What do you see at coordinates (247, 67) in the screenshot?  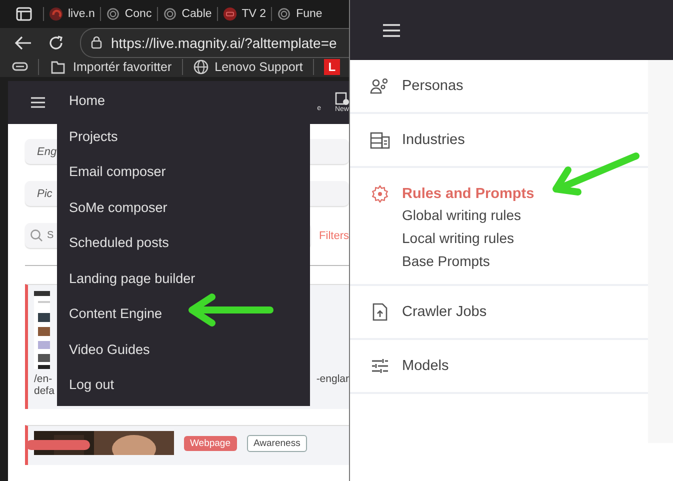 I see `bookmark: Lenovo Support` at bounding box center [247, 67].